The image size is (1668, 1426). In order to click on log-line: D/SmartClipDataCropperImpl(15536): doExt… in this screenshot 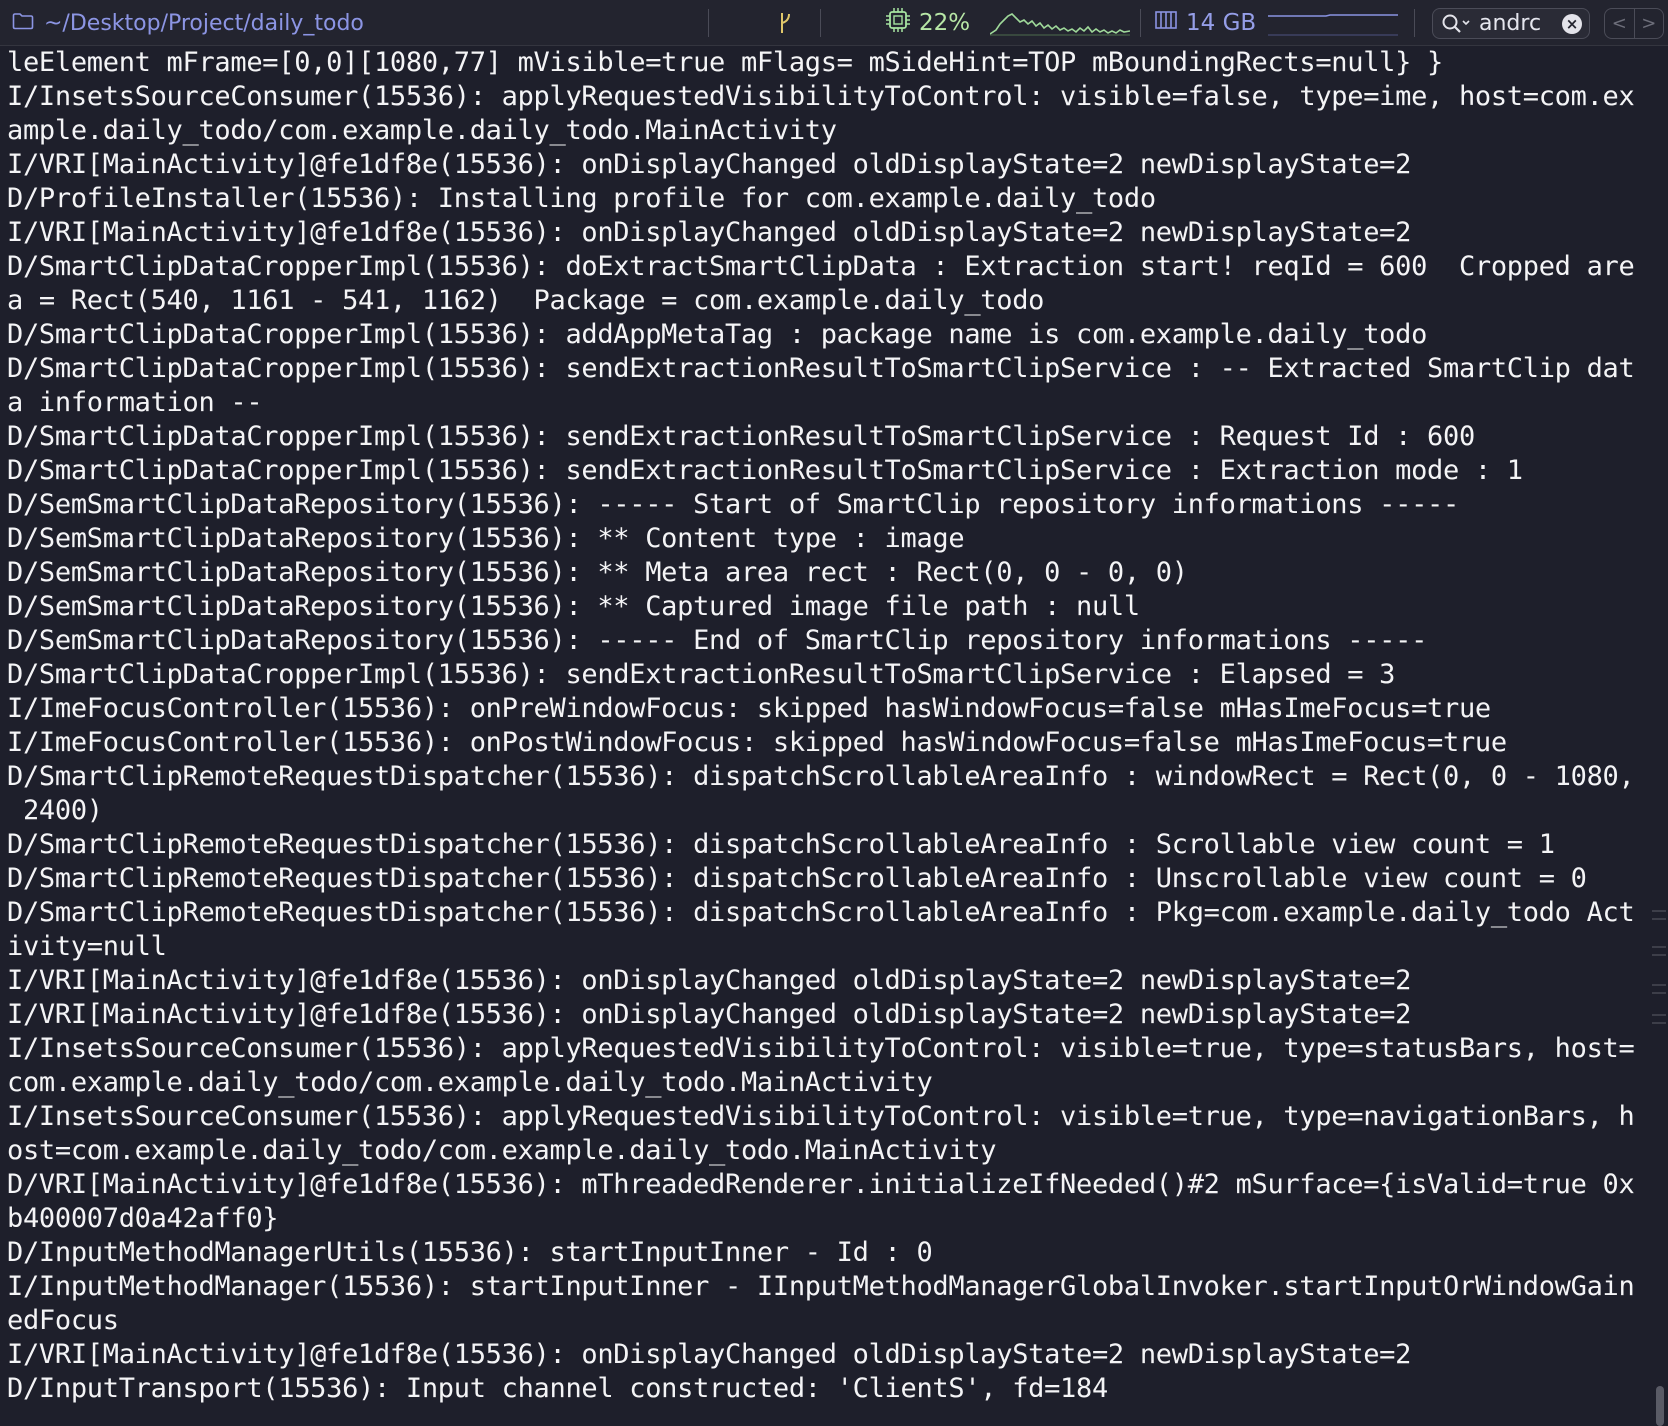, I will do `click(821, 266)`.